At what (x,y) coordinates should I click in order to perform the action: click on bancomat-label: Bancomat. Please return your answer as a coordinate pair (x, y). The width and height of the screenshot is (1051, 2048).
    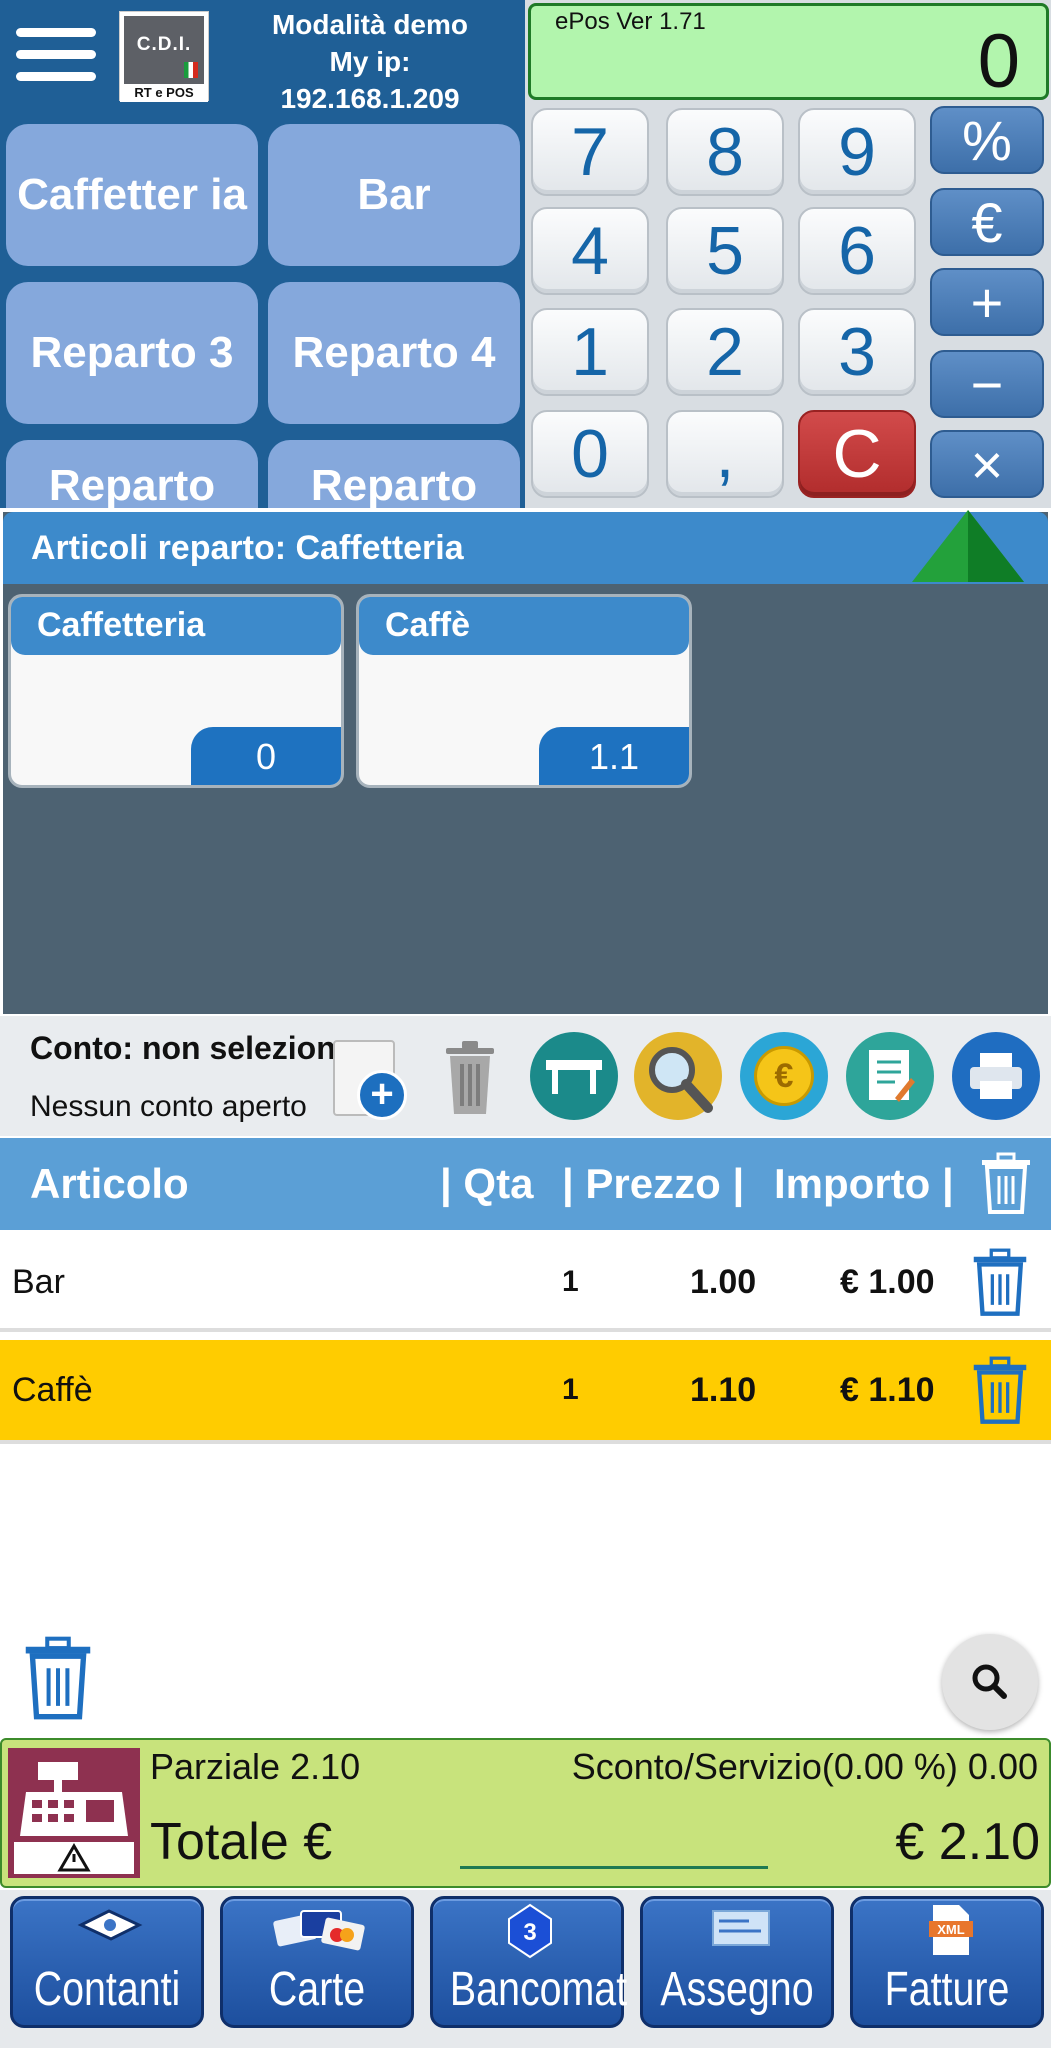
    Looking at the image, I should click on (538, 1989).